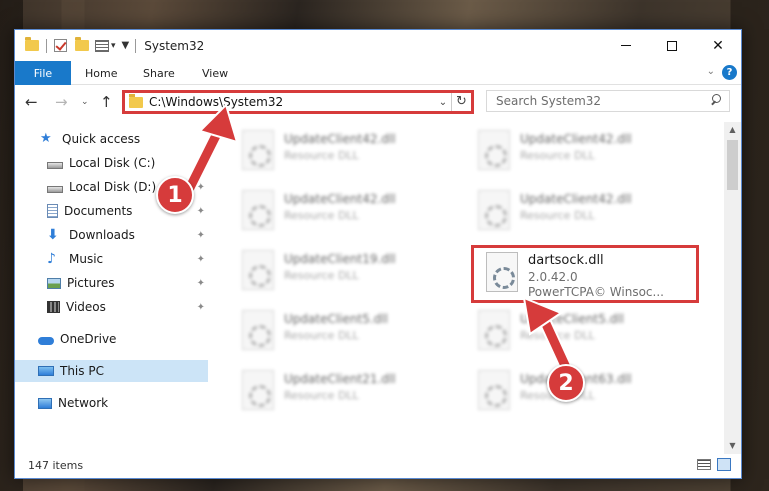 Image resolution: width=769 pixels, height=491 pixels. I want to click on chevron-down-icon: ⌄, so click(443, 102).